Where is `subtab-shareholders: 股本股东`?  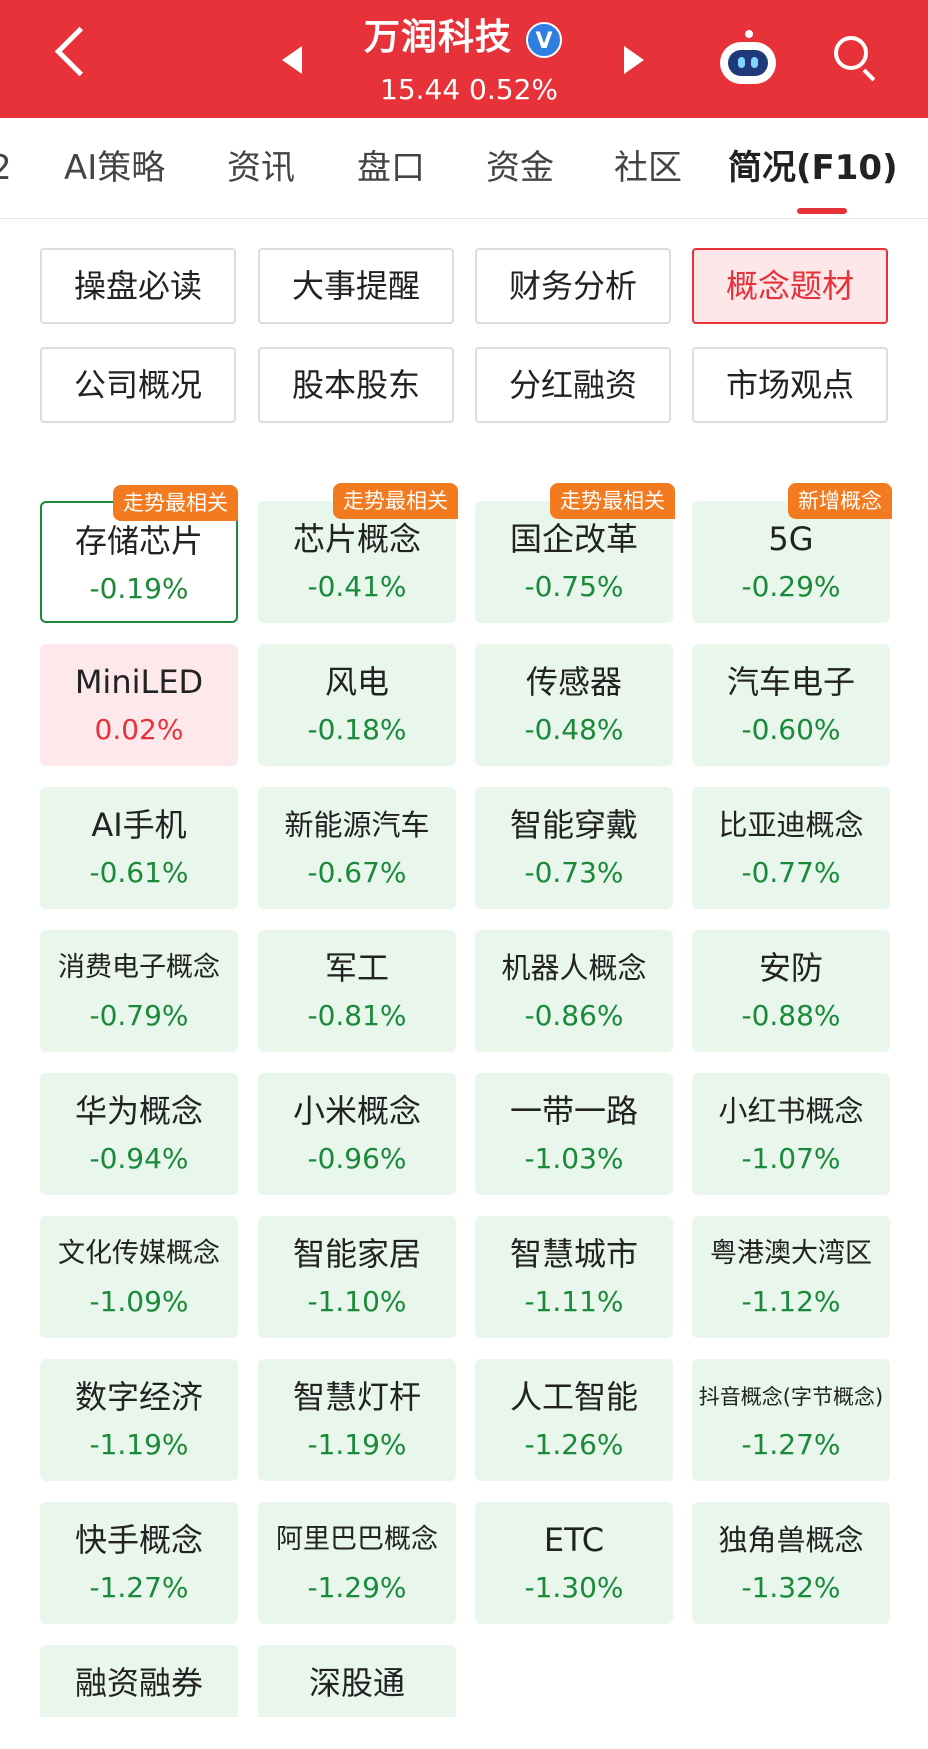
subtab-shareholders: 股本股东 is located at coordinates (356, 385).